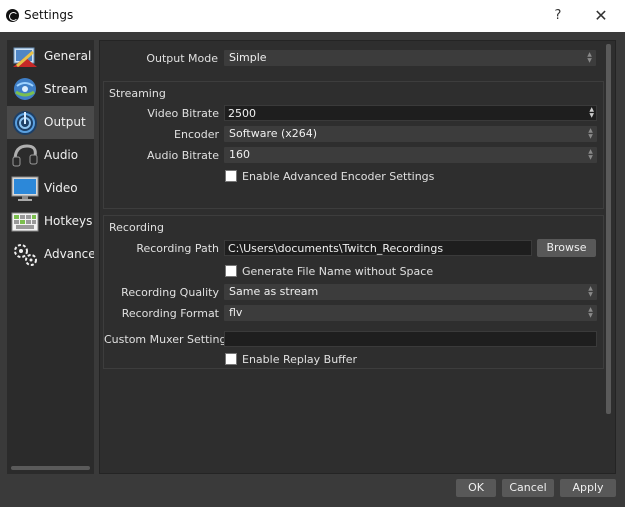 The image size is (625, 507). What do you see at coordinates (410, 113) in the screenshot?
I see `video-bitrate-spinbox: 2500 ▲ ▼` at bounding box center [410, 113].